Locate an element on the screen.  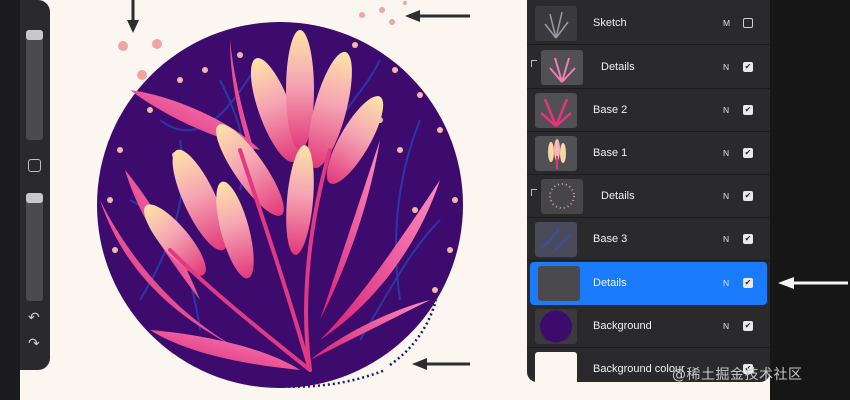
layer-name: Background colour is located at coordinates (639, 369).